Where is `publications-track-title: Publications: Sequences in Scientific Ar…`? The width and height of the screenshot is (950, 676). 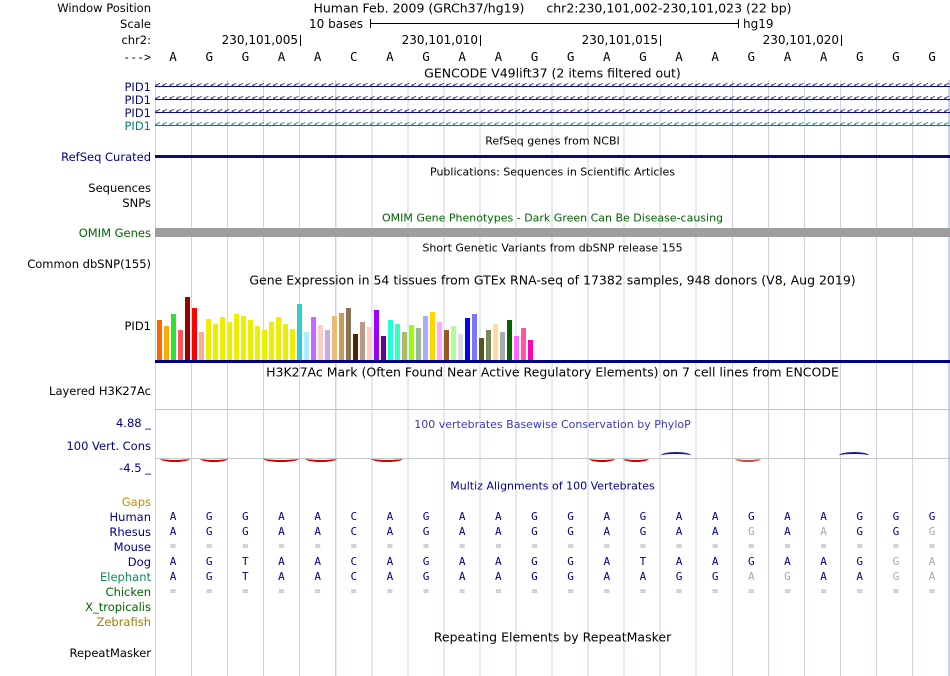
publications-track-title: Publications: Sequences in Scientific Ar… is located at coordinates (552, 172).